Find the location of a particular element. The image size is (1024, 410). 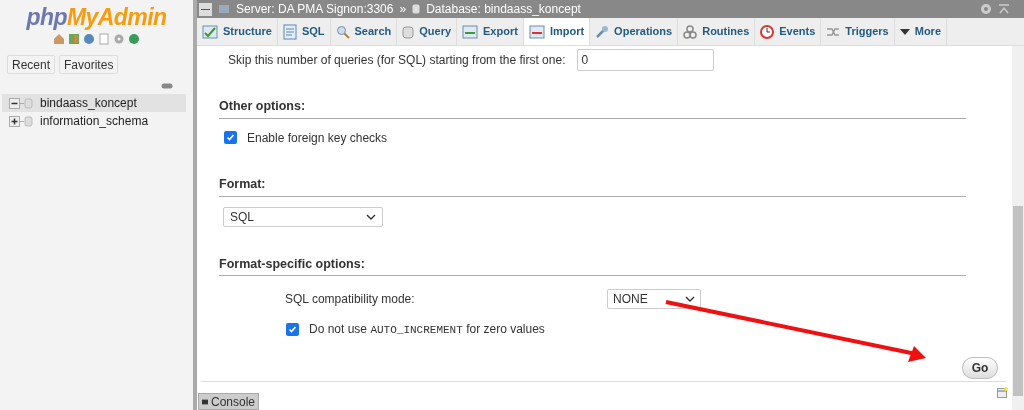

exit-icon is located at coordinates (74, 39).